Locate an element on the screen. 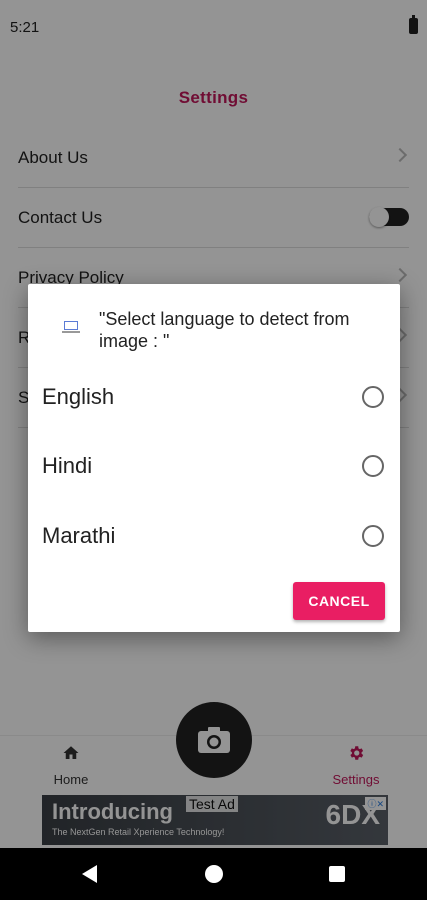 Image resolution: width=427 pixels, height=900 pixels. home-circle-icon is located at coordinates (214, 874).